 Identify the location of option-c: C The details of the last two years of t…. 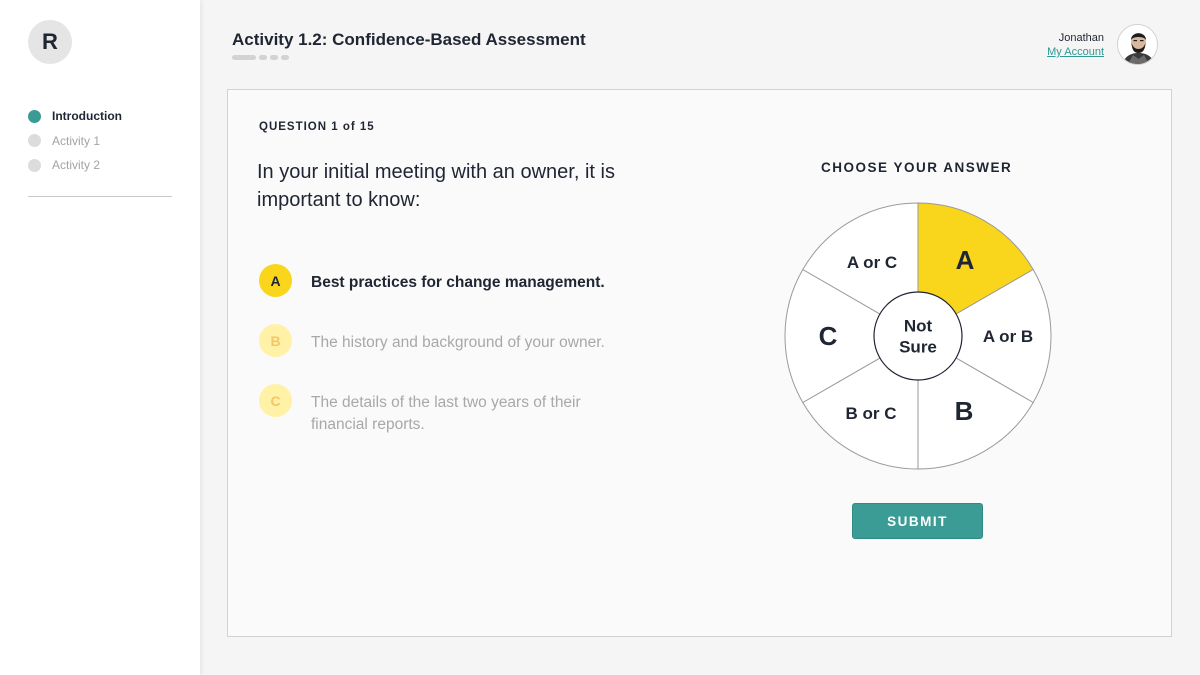
(445, 410).